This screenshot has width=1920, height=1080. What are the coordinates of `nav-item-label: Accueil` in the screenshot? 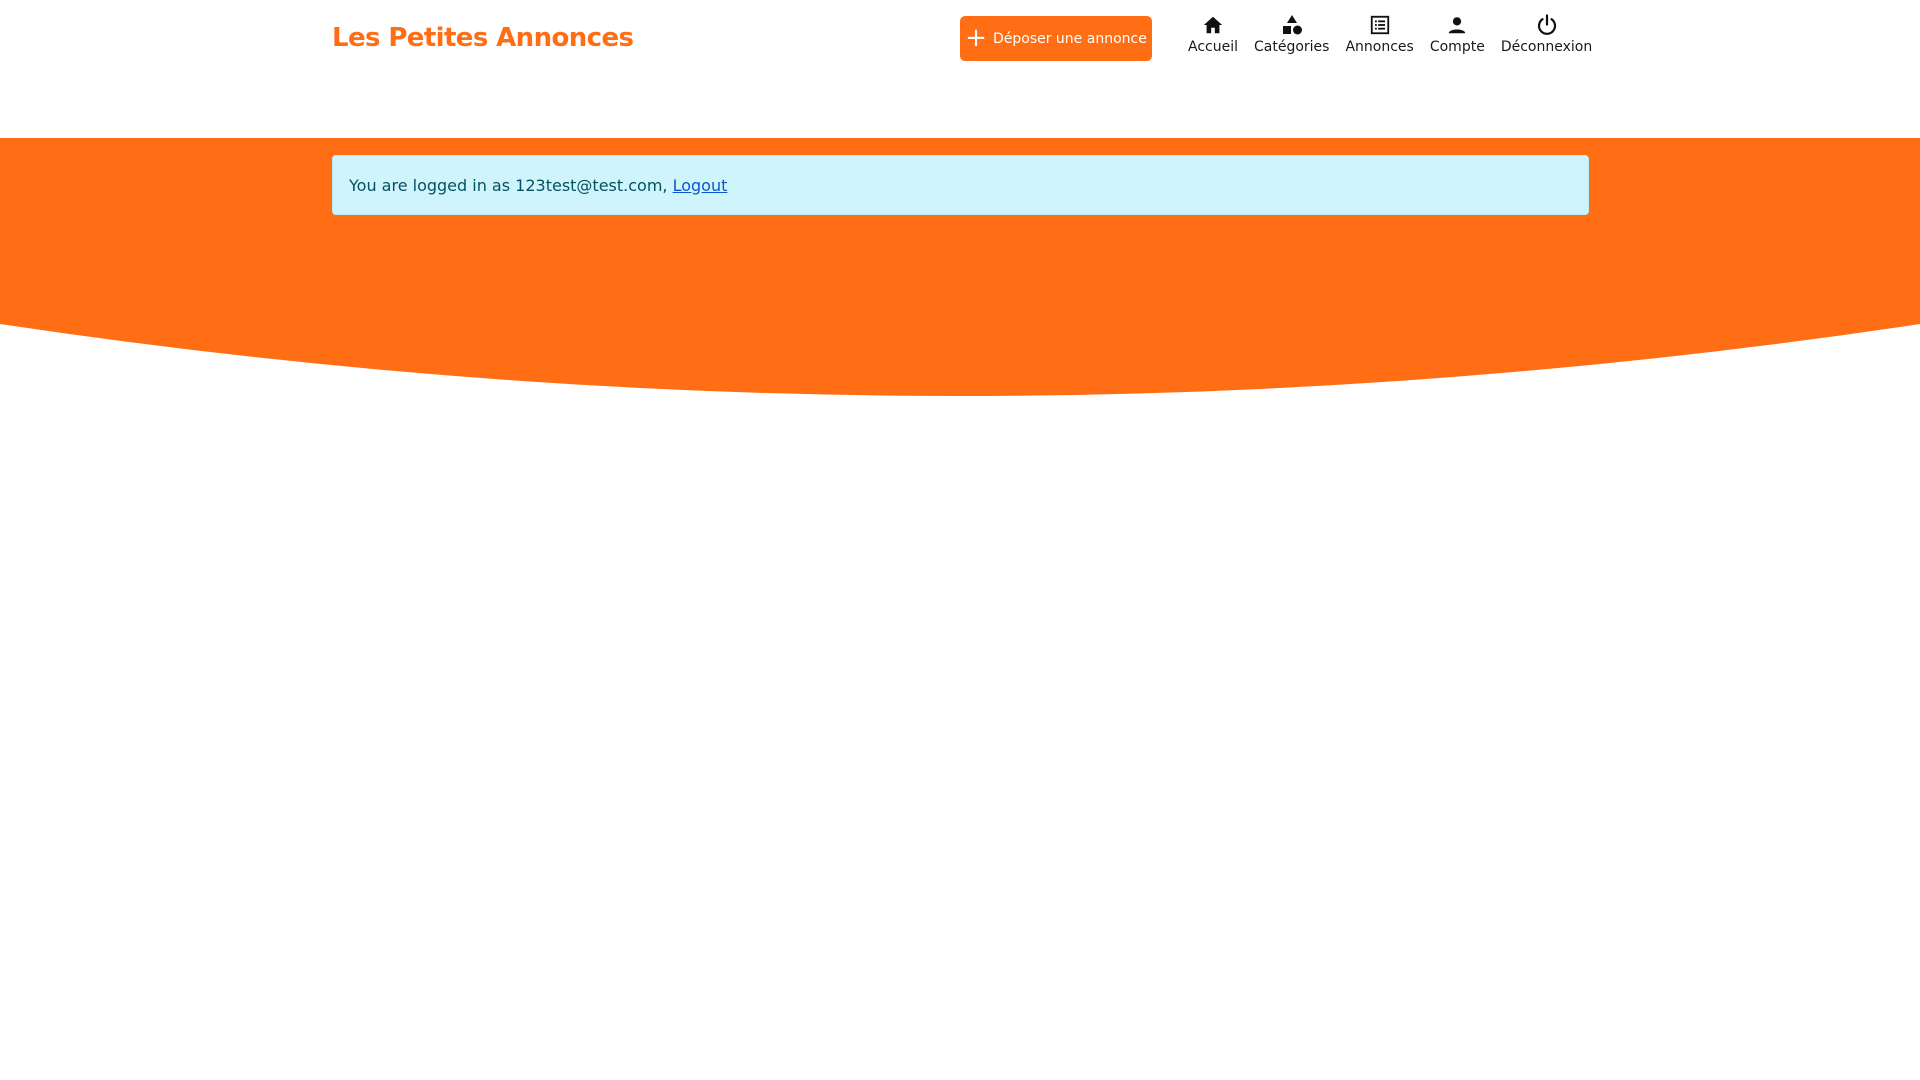 It's located at (1213, 47).